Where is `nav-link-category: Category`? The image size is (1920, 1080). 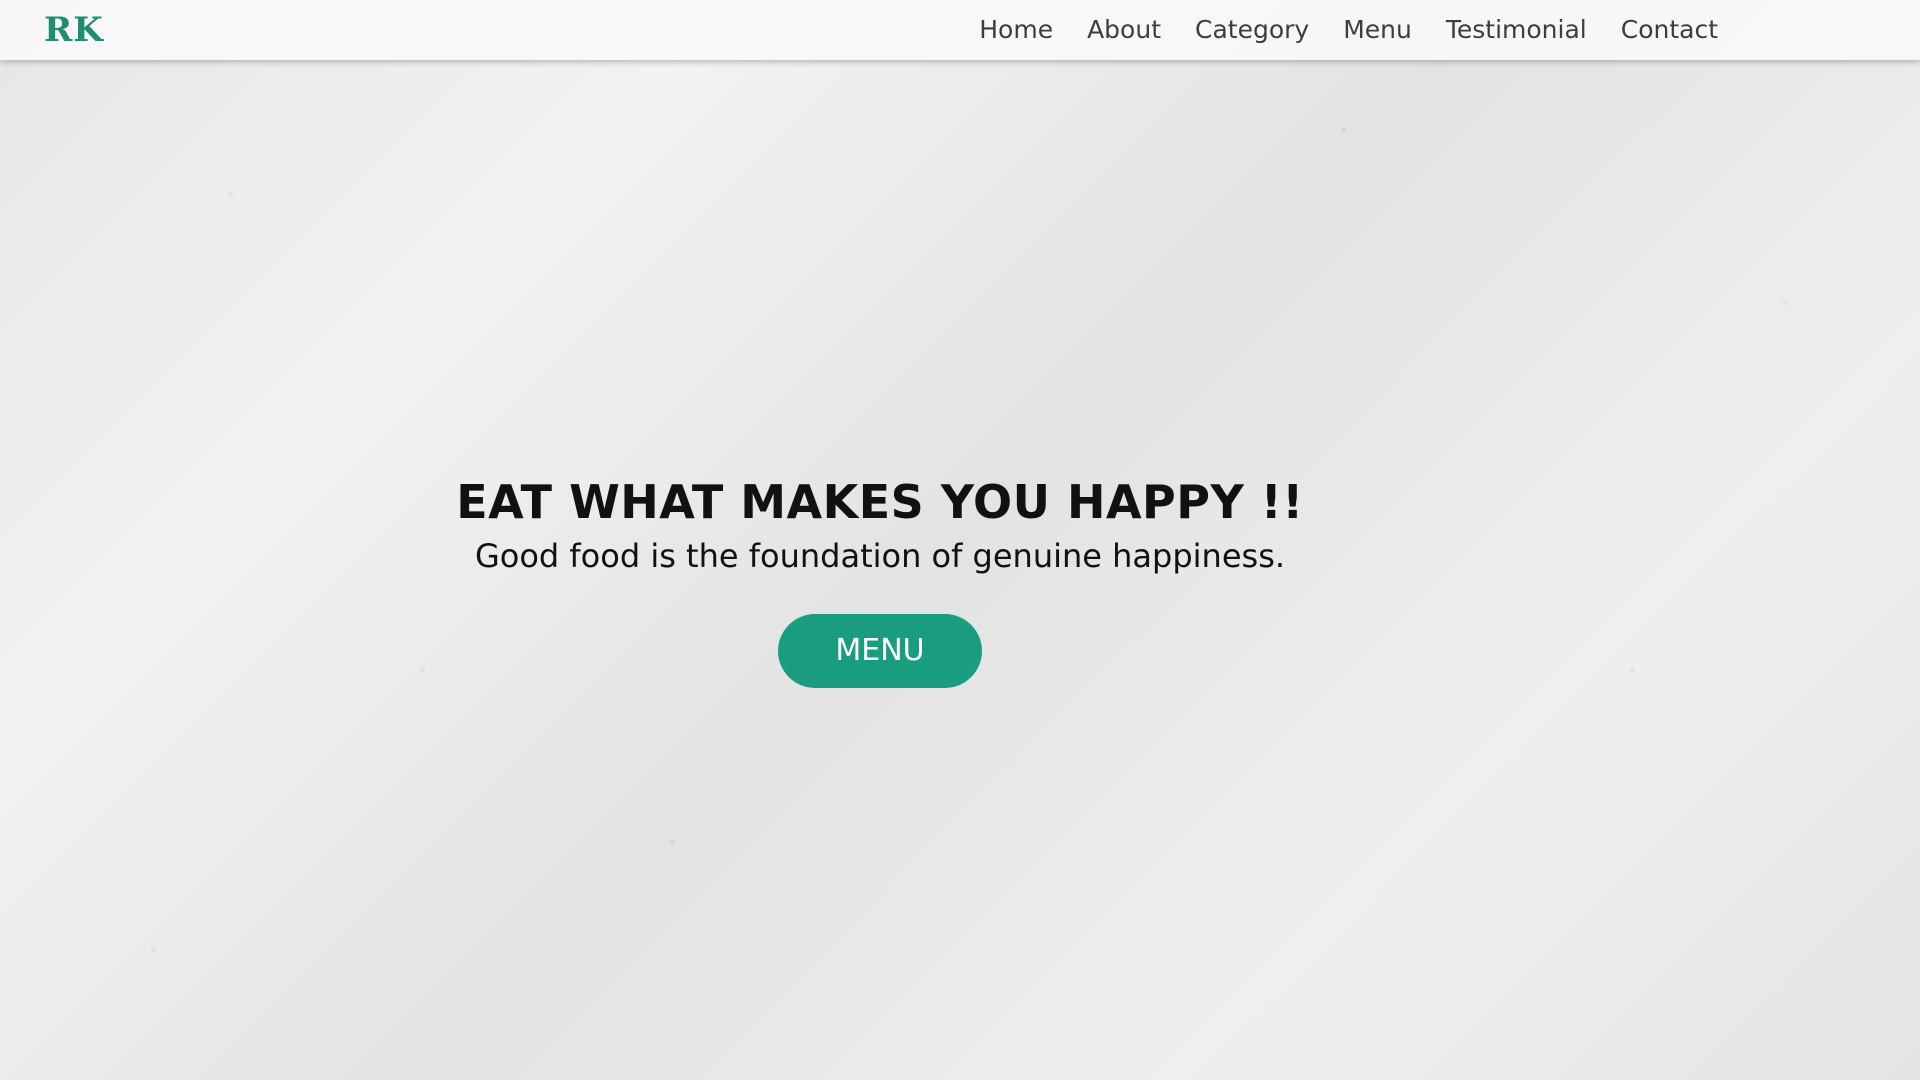
nav-link-category: Category is located at coordinates (1252, 30).